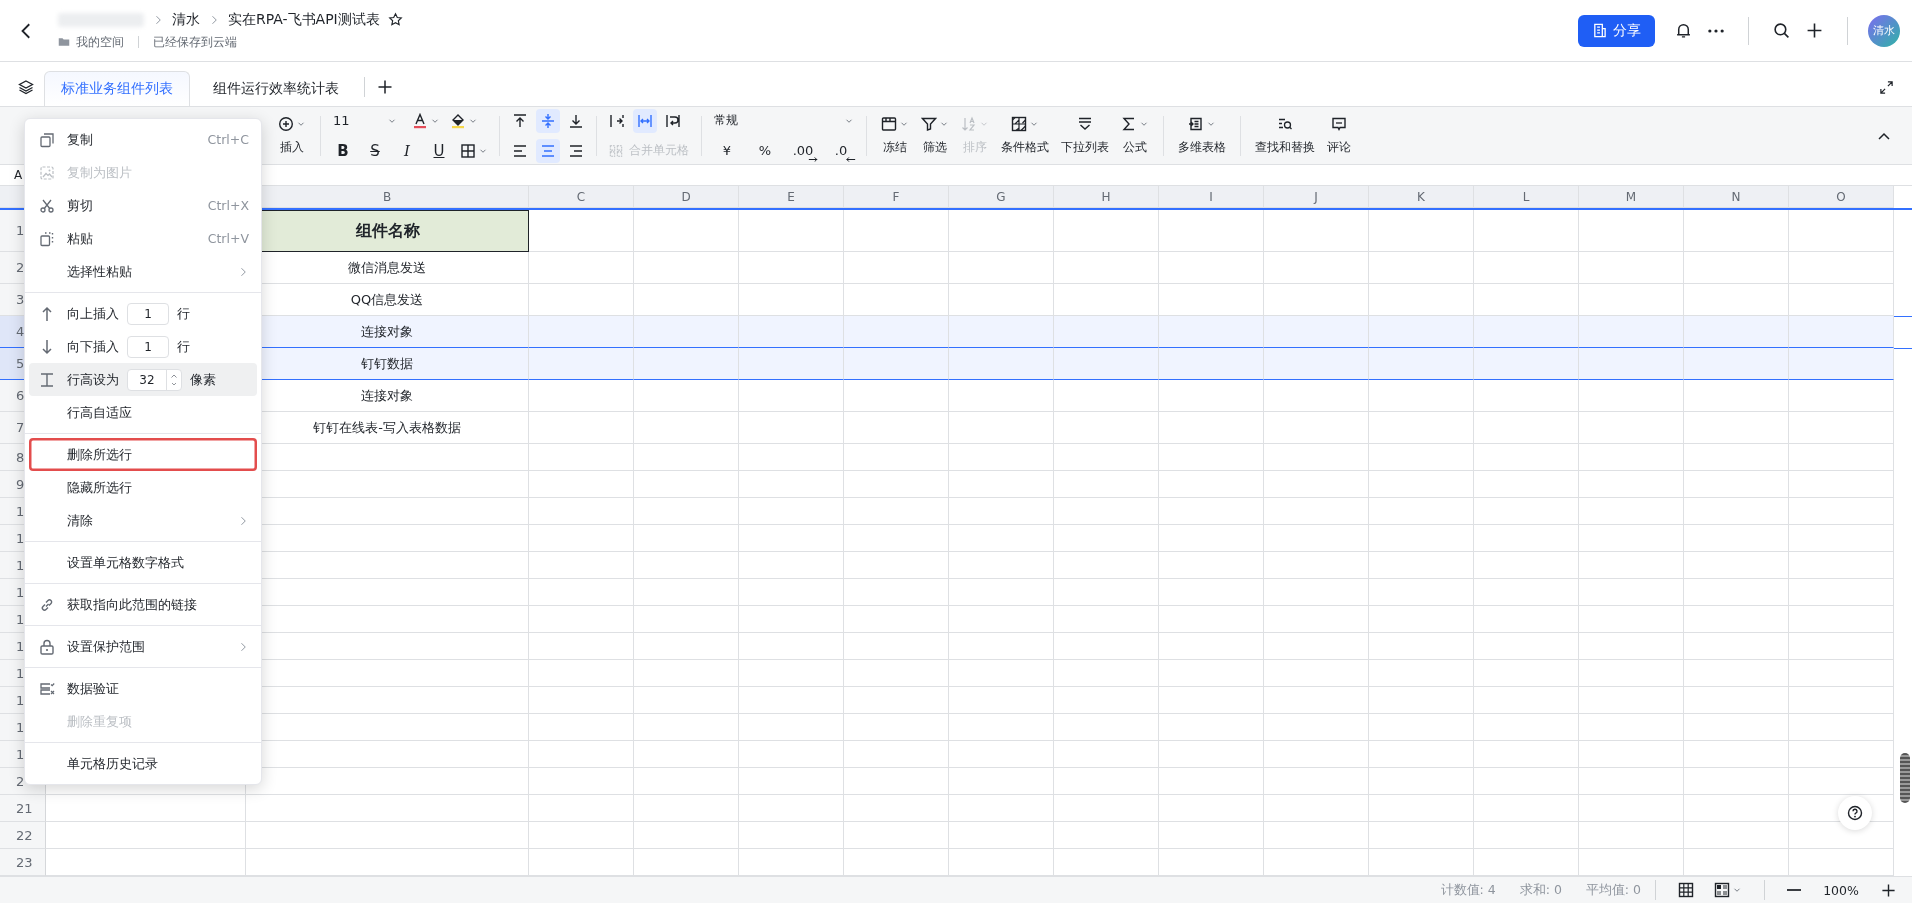 The height and width of the screenshot is (924, 1912). What do you see at coordinates (80, 139) in the screenshot?
I see `menu-item-label: 复制` at bounding box center [80, 139].